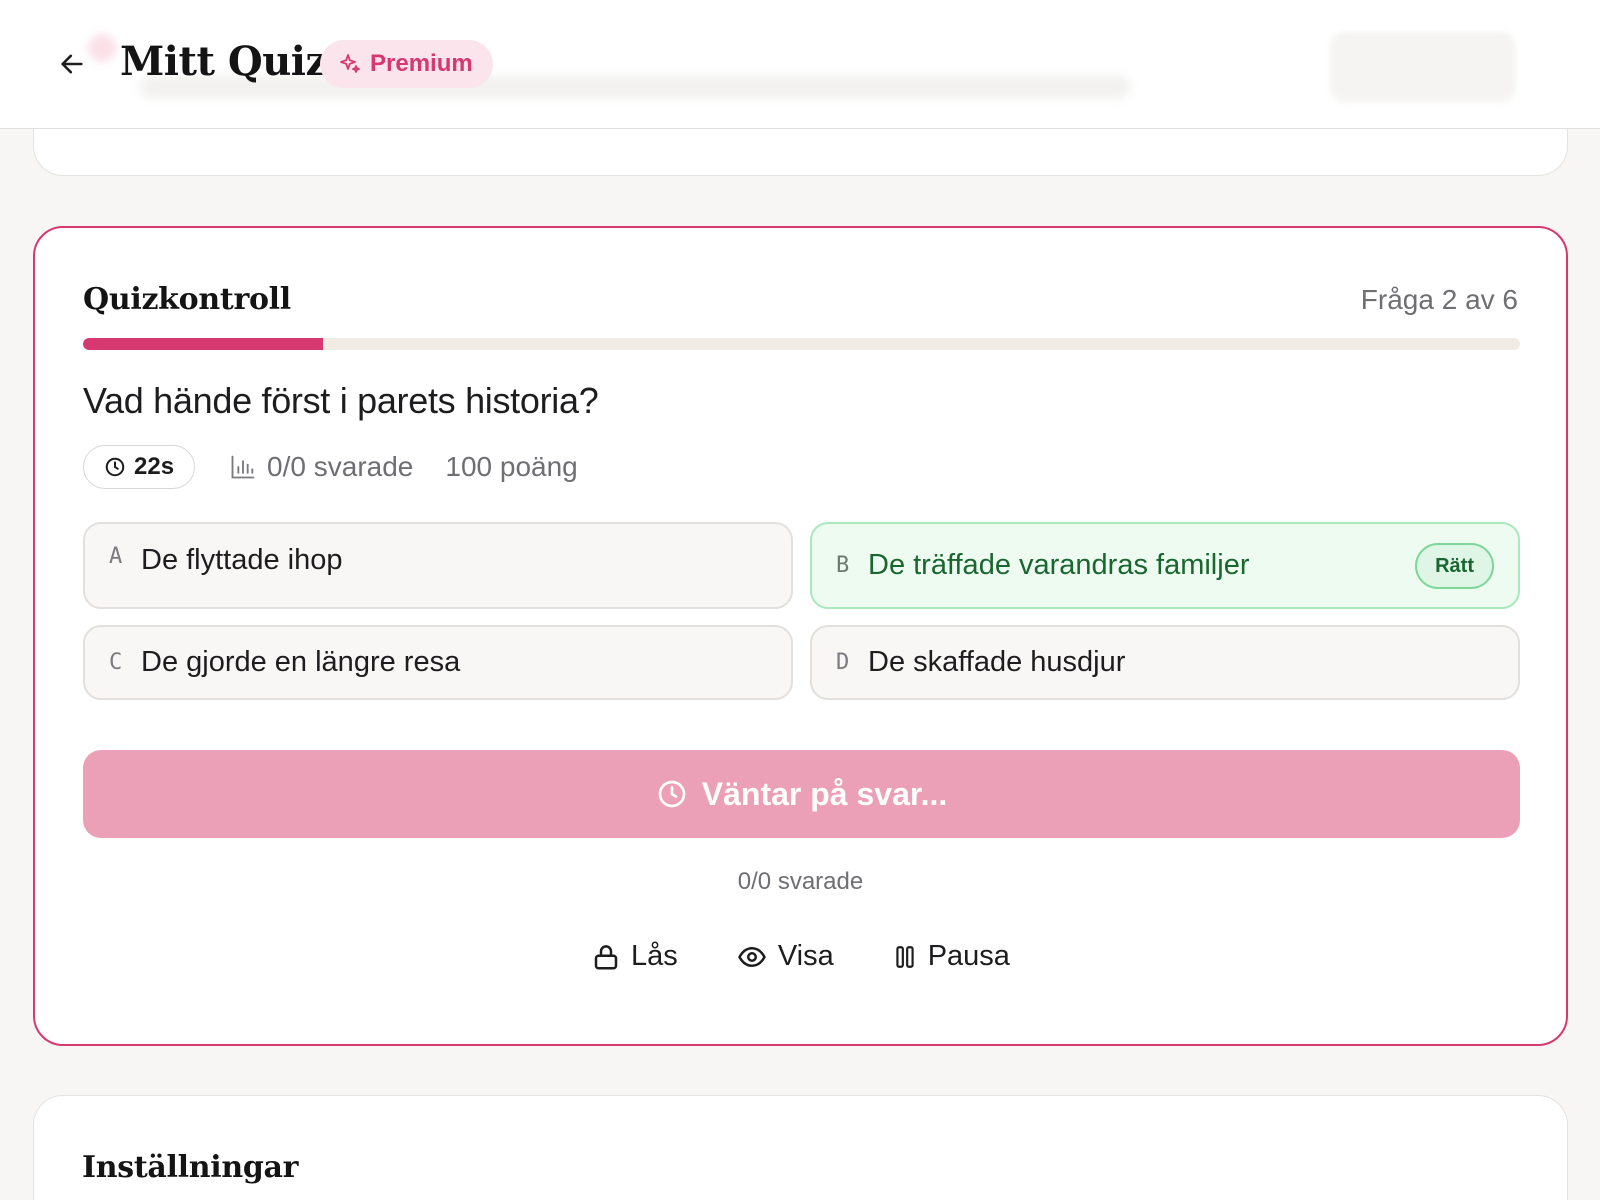 Image resolution: width=1600 pixels, height=1200 pixels. What do you see at coordinates (752, 956) in the screenshot?
I see `eye-icon` at bounding box center [752, 956].